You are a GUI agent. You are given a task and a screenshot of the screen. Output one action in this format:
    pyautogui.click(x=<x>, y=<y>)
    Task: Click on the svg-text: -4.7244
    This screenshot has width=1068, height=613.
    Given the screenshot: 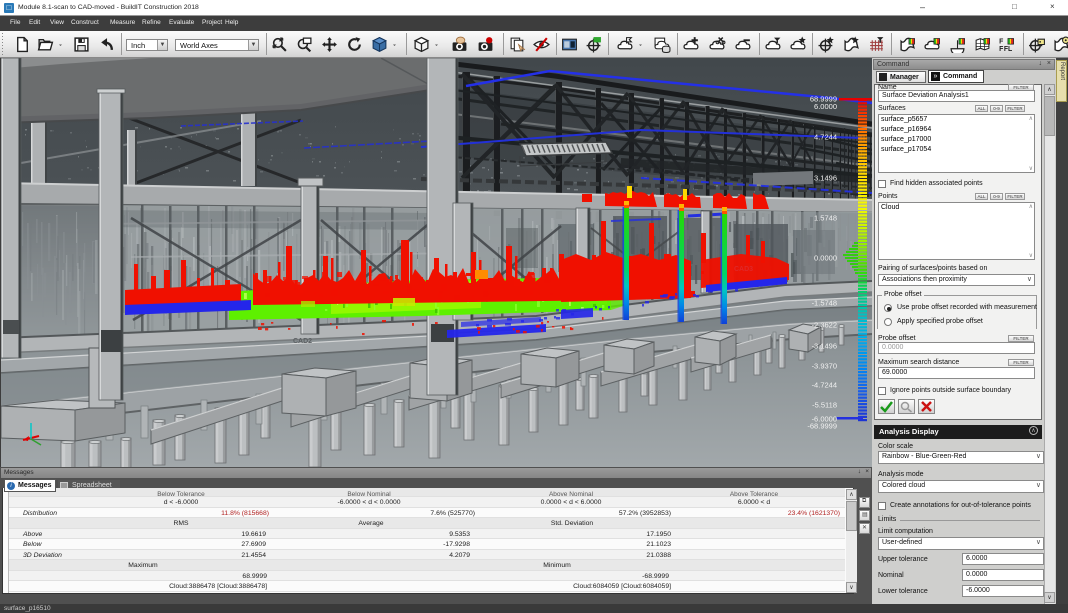 What is the action you would take?
    pyautogui.click(x=824, y=385)
    